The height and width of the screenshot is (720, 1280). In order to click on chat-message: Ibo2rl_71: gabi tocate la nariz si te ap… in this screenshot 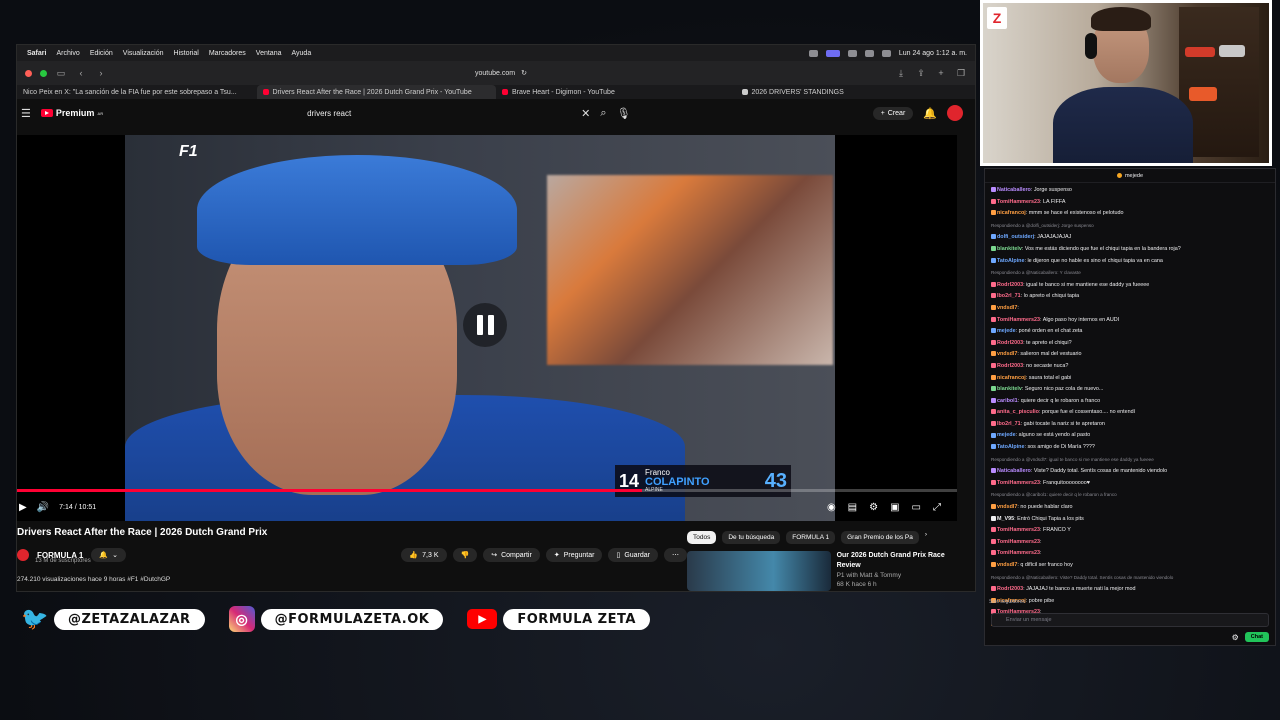, I will do `click(1130, 425)`.